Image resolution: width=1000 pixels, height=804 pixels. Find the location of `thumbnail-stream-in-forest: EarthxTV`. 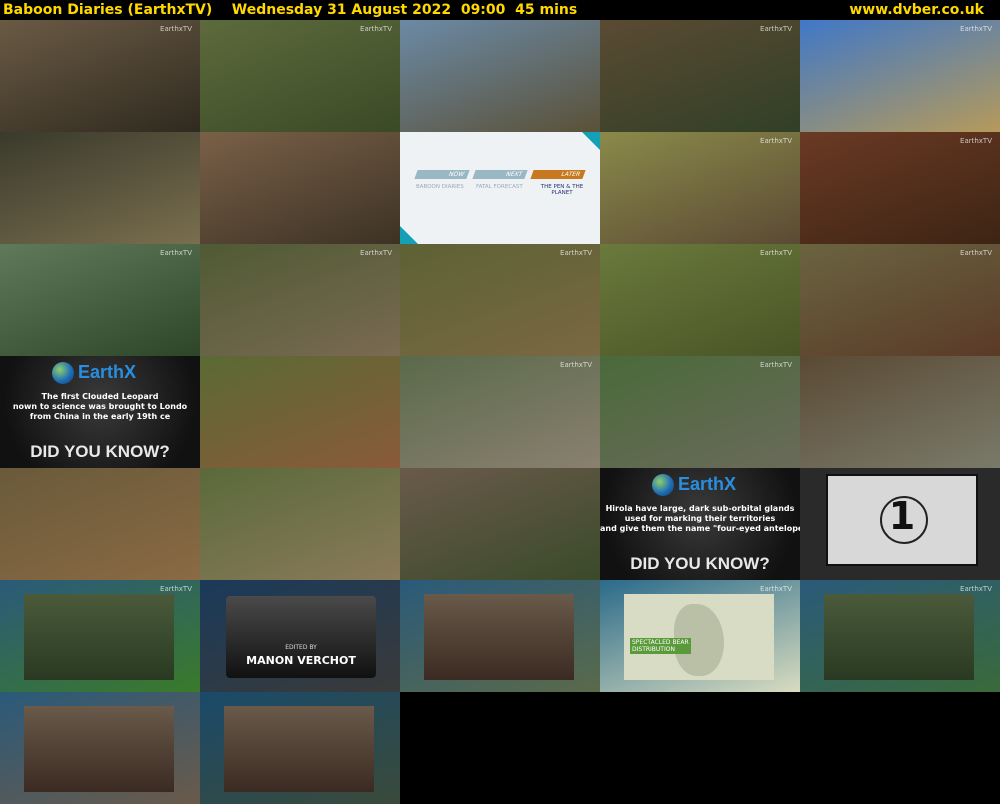

thumbnail-stream-in-forest: EarthxTV is located at coordinates (900, 636).